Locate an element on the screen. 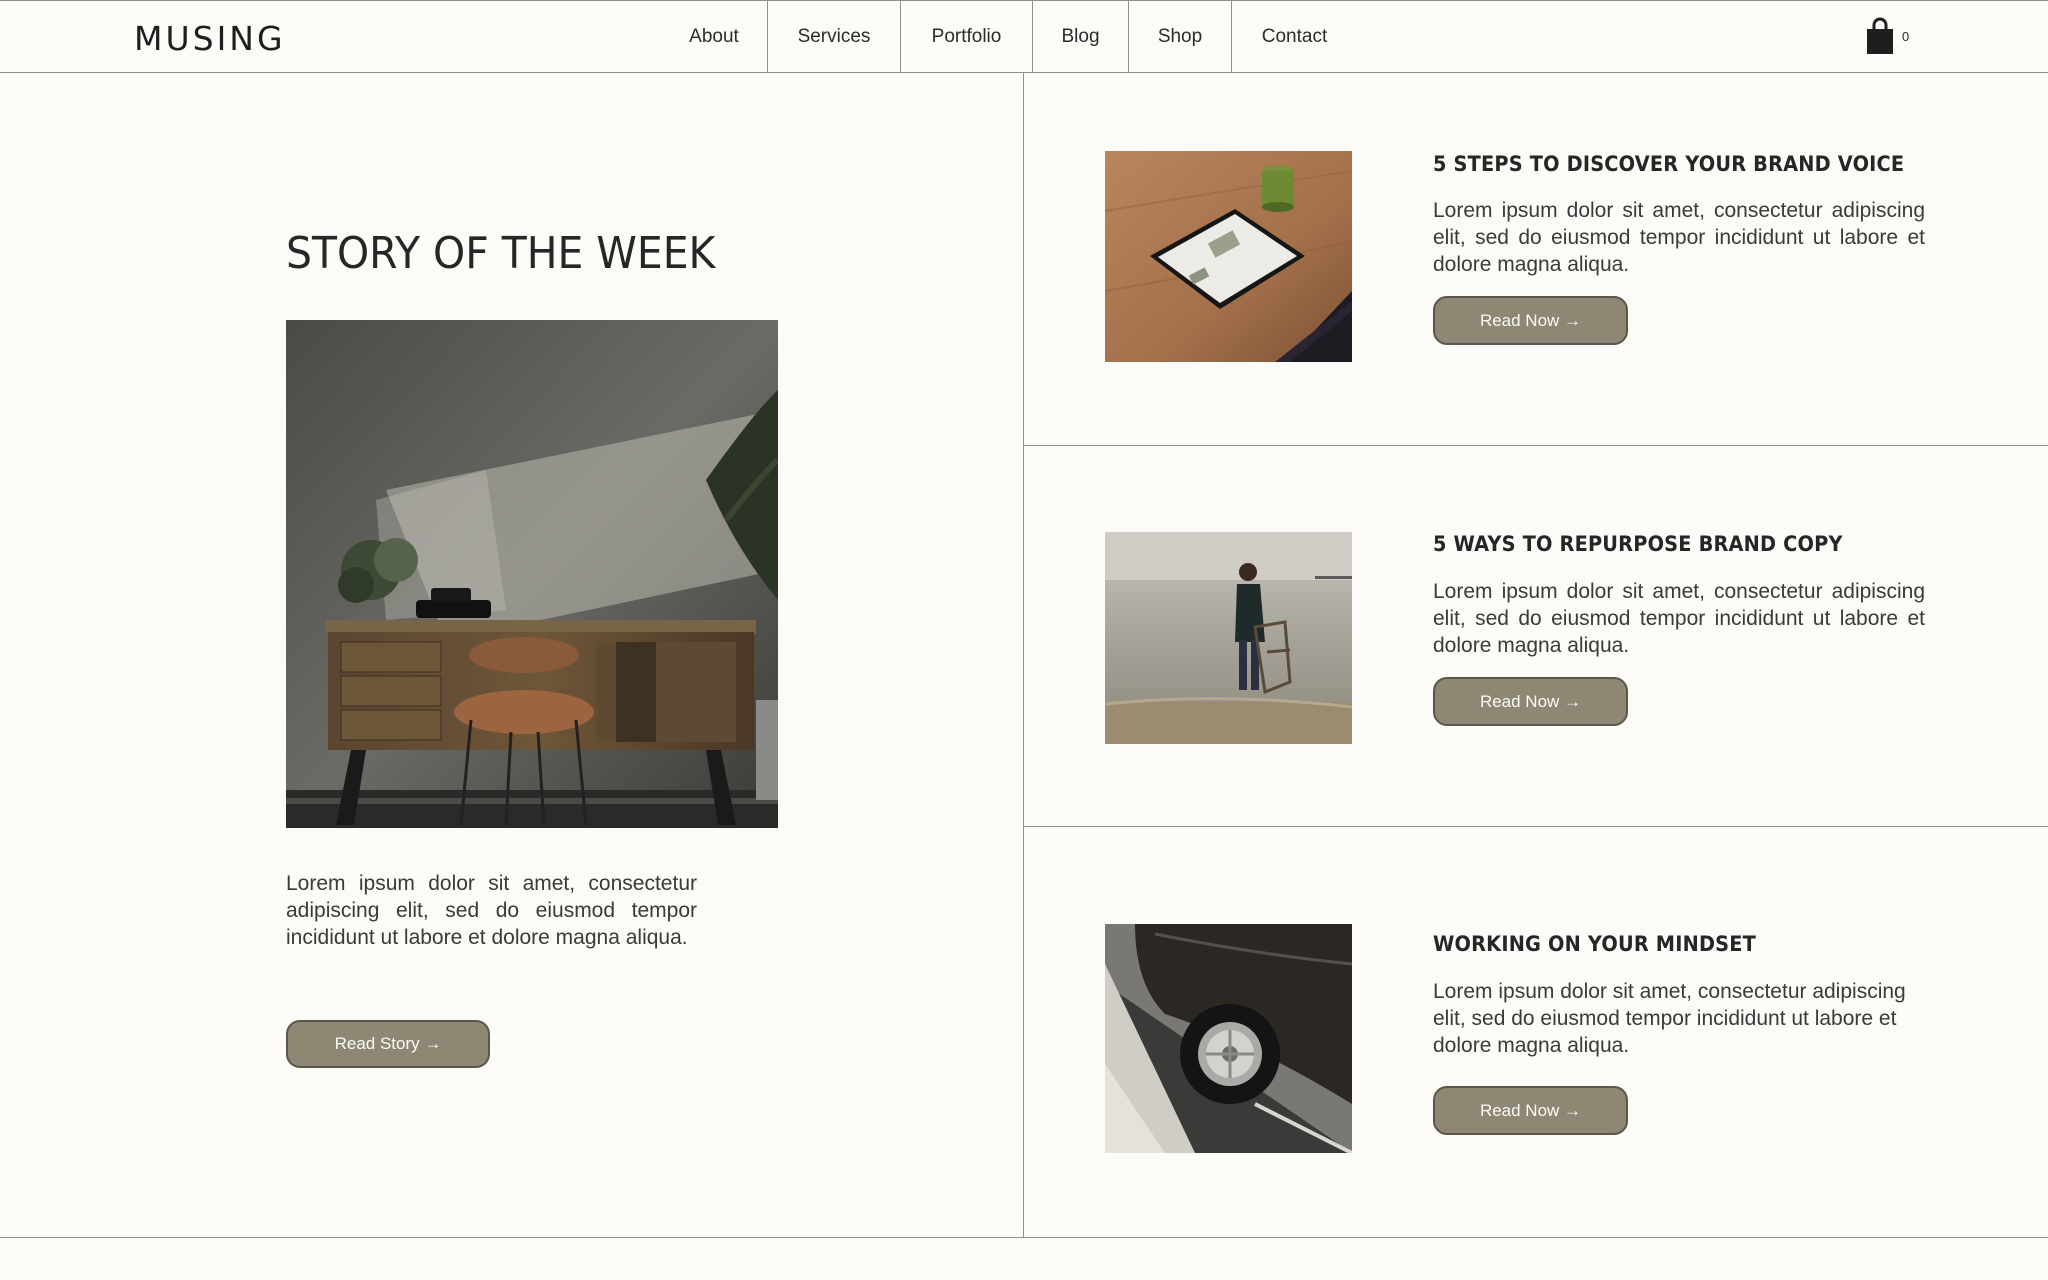 The image size is (2048, 1280). featured-image is located at coordinates (532, 574).